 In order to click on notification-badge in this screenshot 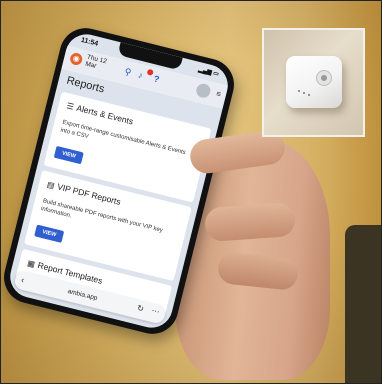, I will do `click(150, 72)`.